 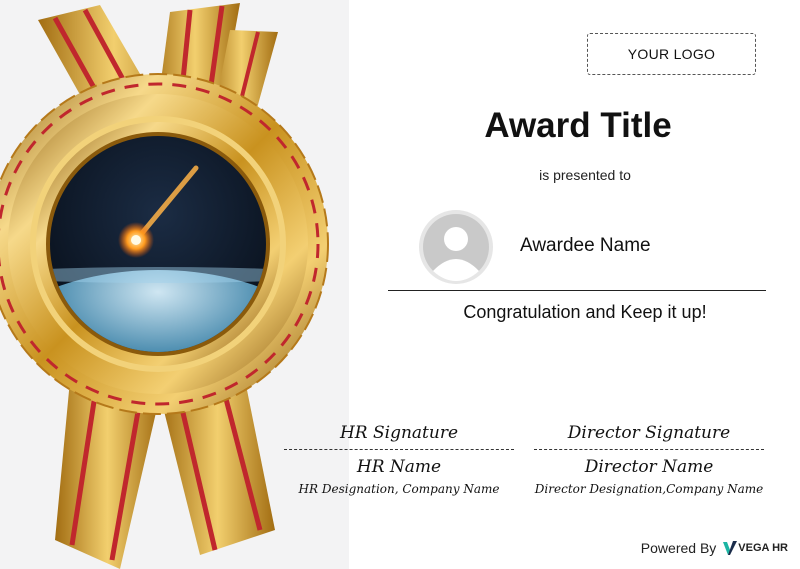 What do you see at coordinates (730, 548) in the screenshot?
I see `vega-logo-icon` at bounding box center [730, 548].